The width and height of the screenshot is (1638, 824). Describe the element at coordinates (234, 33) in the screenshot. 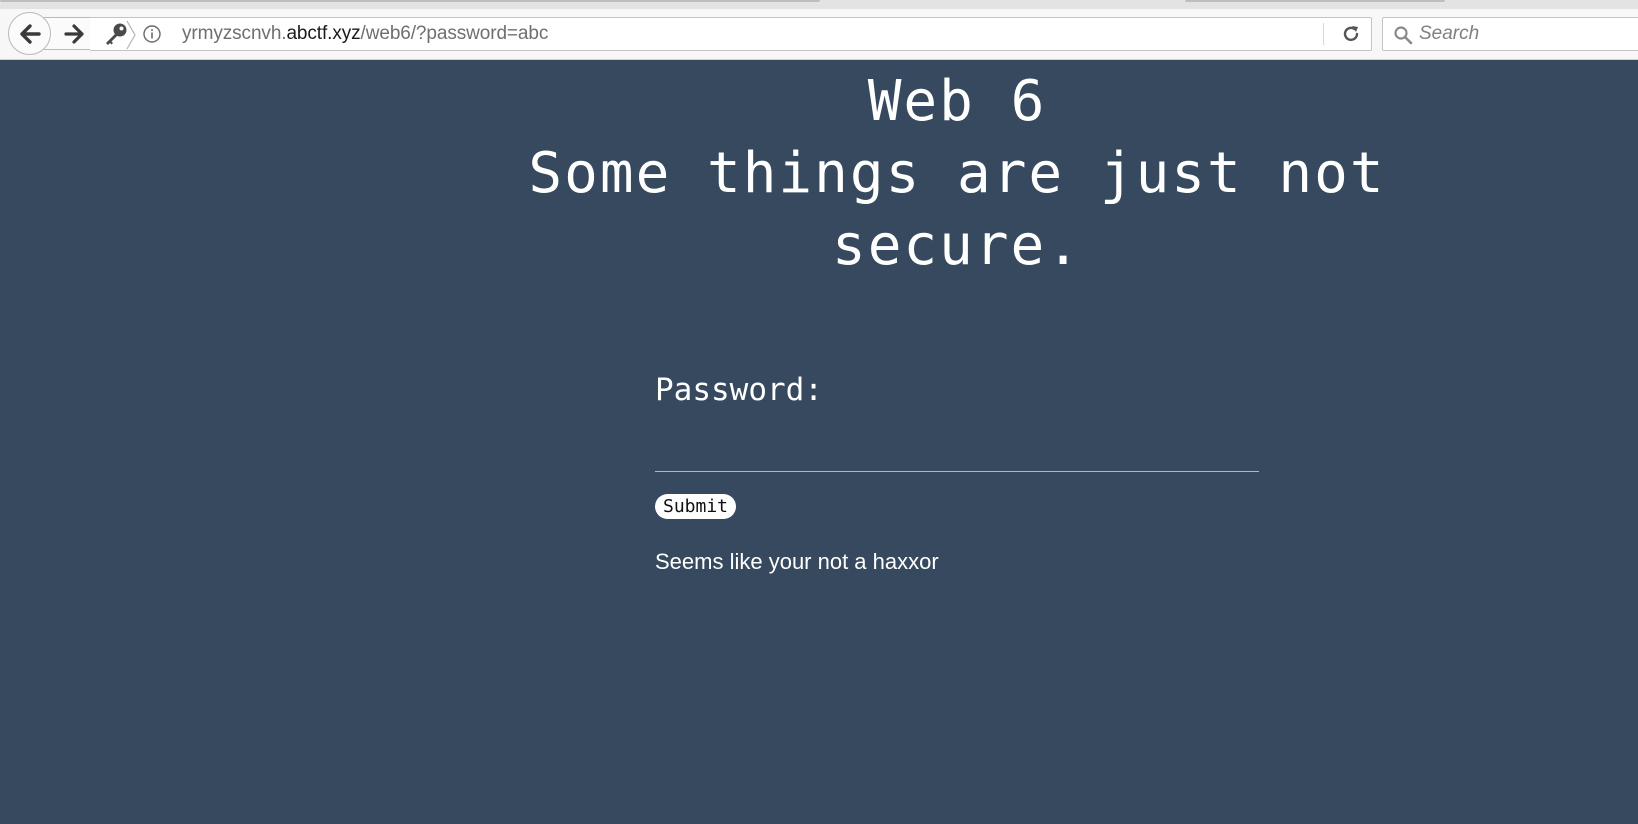

I see `url-subdomain: yrmyzscnvh.` at that location.